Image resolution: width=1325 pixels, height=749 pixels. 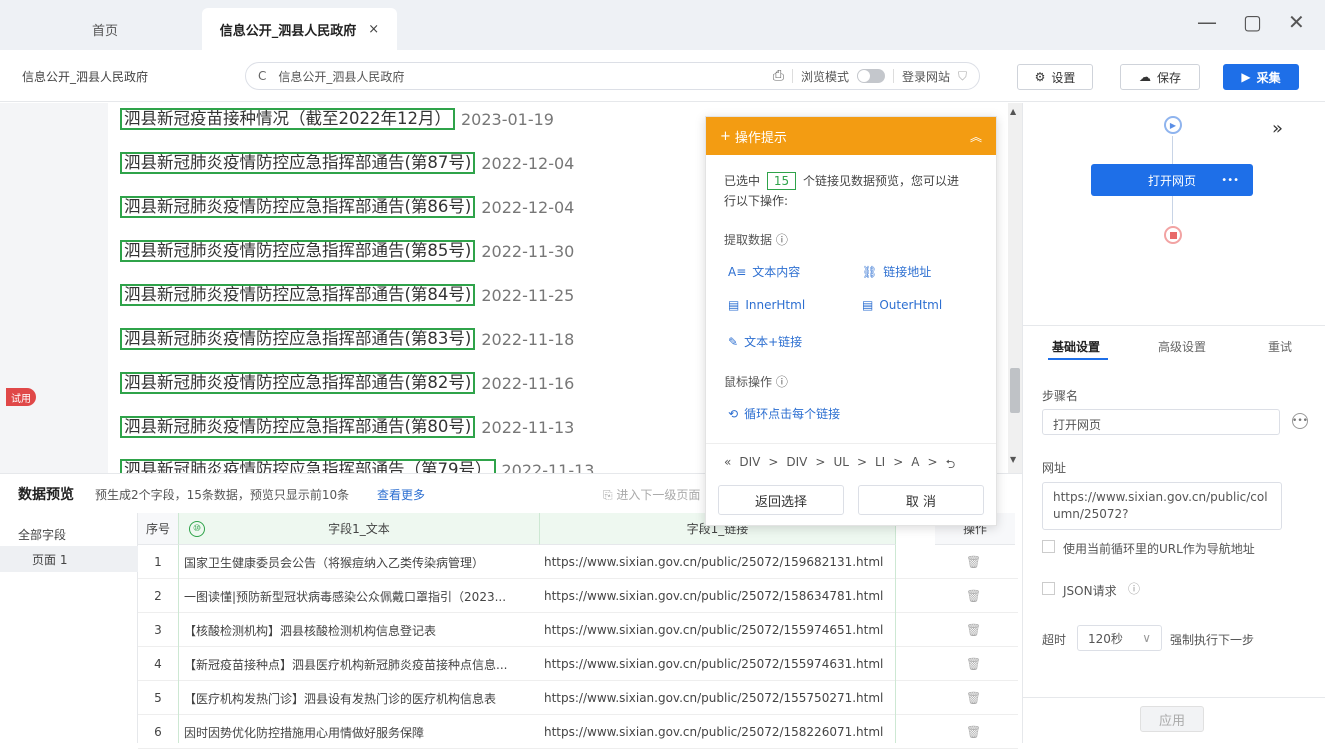 What do you see at coordinates (1090, 591) in the screenshot?
I see `json-request-label: JSON请求` at bounding box center [1090, 591].